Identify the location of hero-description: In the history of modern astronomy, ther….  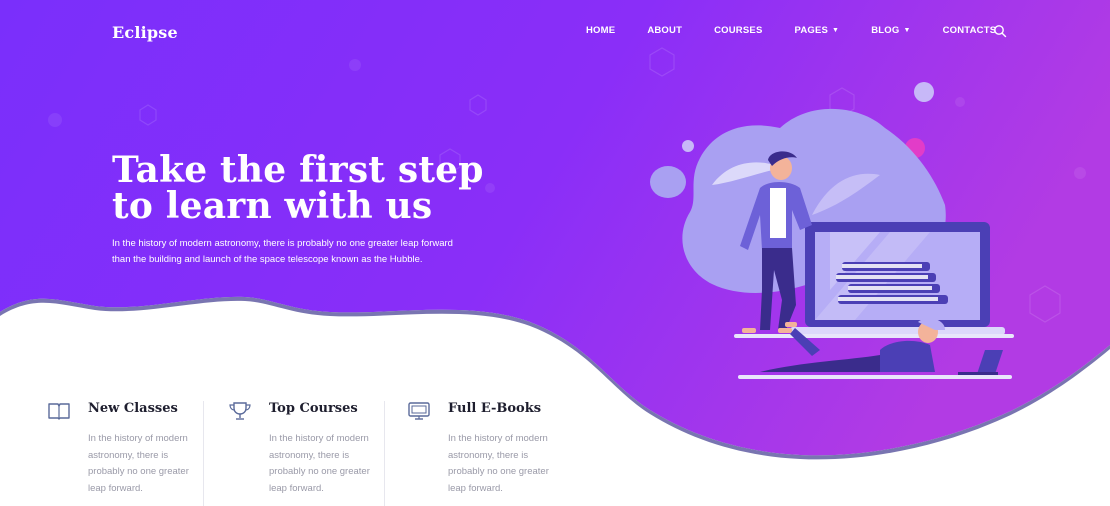
(282, 251).